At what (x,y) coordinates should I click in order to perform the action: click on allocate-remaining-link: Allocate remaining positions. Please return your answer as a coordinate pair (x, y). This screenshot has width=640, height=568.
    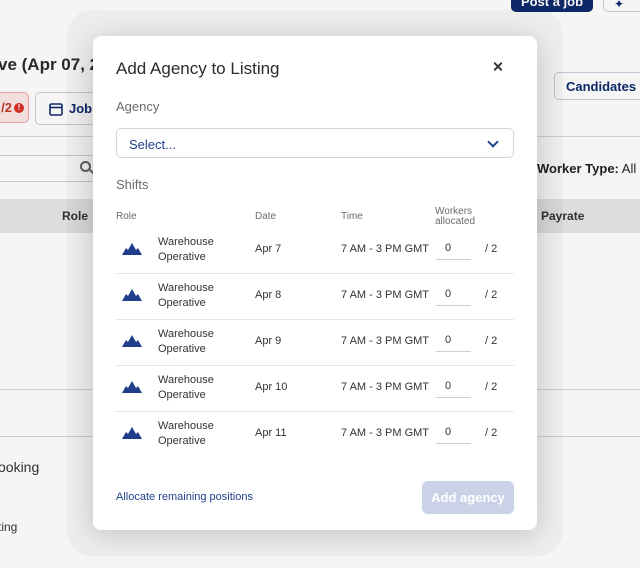
    Looking at the image, I should click on (184, 497).